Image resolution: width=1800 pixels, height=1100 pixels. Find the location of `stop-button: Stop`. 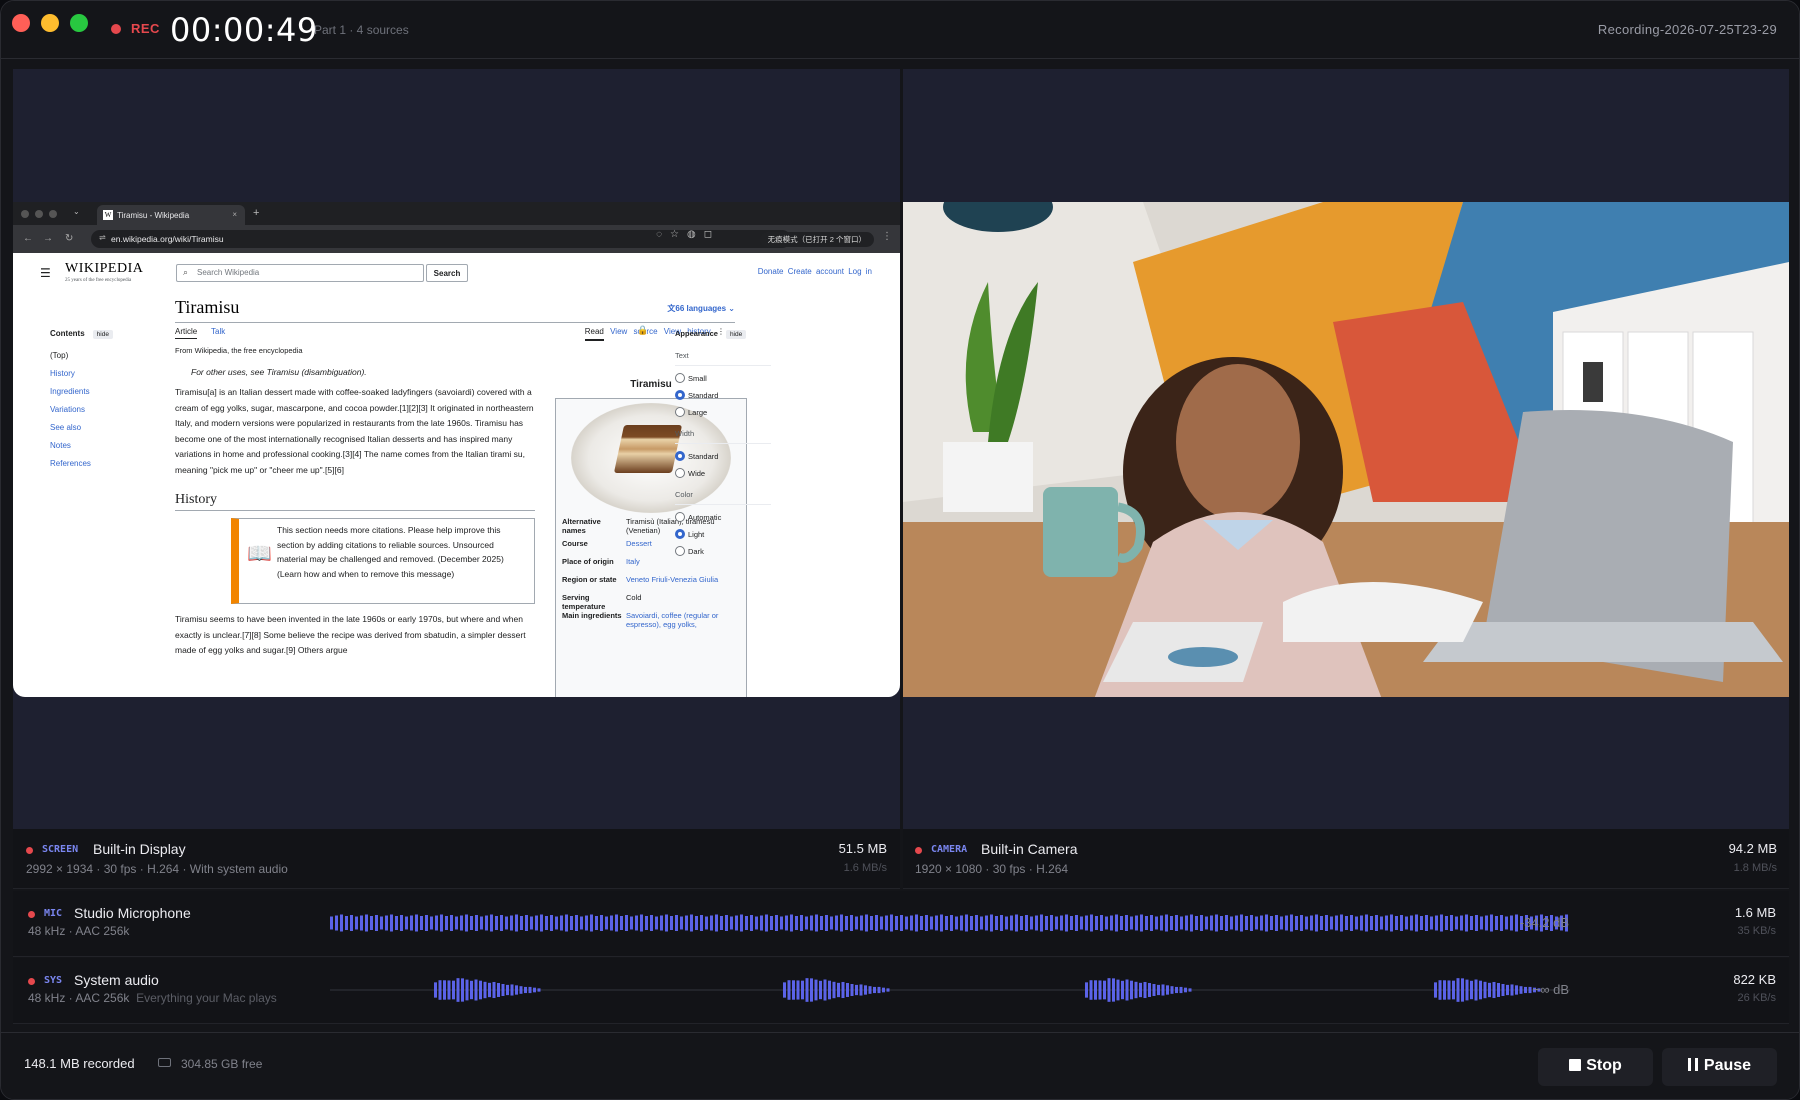

stop-button: Stop is located at coordinates (1595, 1067).